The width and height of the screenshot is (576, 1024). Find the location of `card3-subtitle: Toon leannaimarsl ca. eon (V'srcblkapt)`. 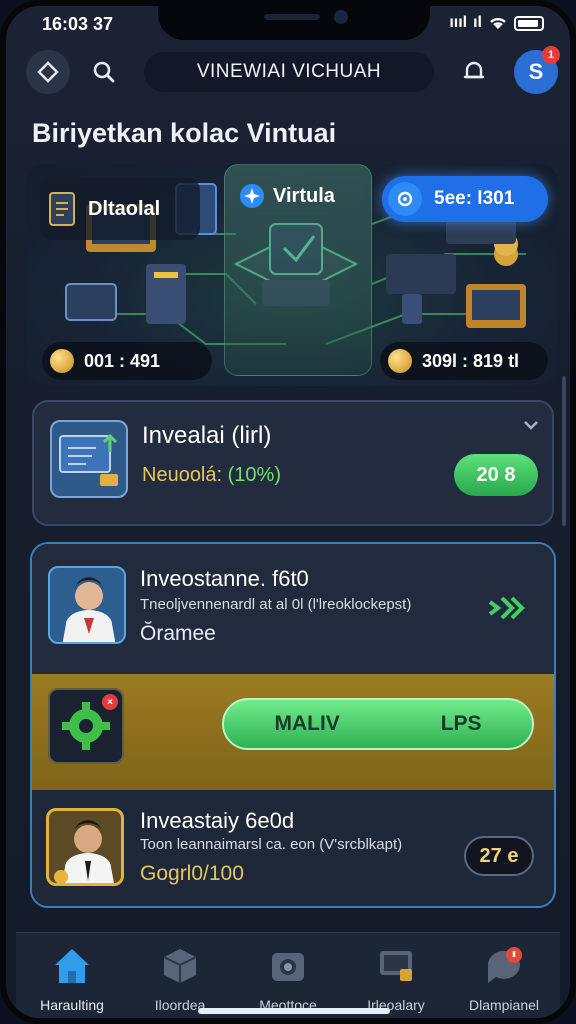

card3-subtitle: Toon leannaimarsl ca. eon (V'srcblkapt) is located at coordinates (271, 844).